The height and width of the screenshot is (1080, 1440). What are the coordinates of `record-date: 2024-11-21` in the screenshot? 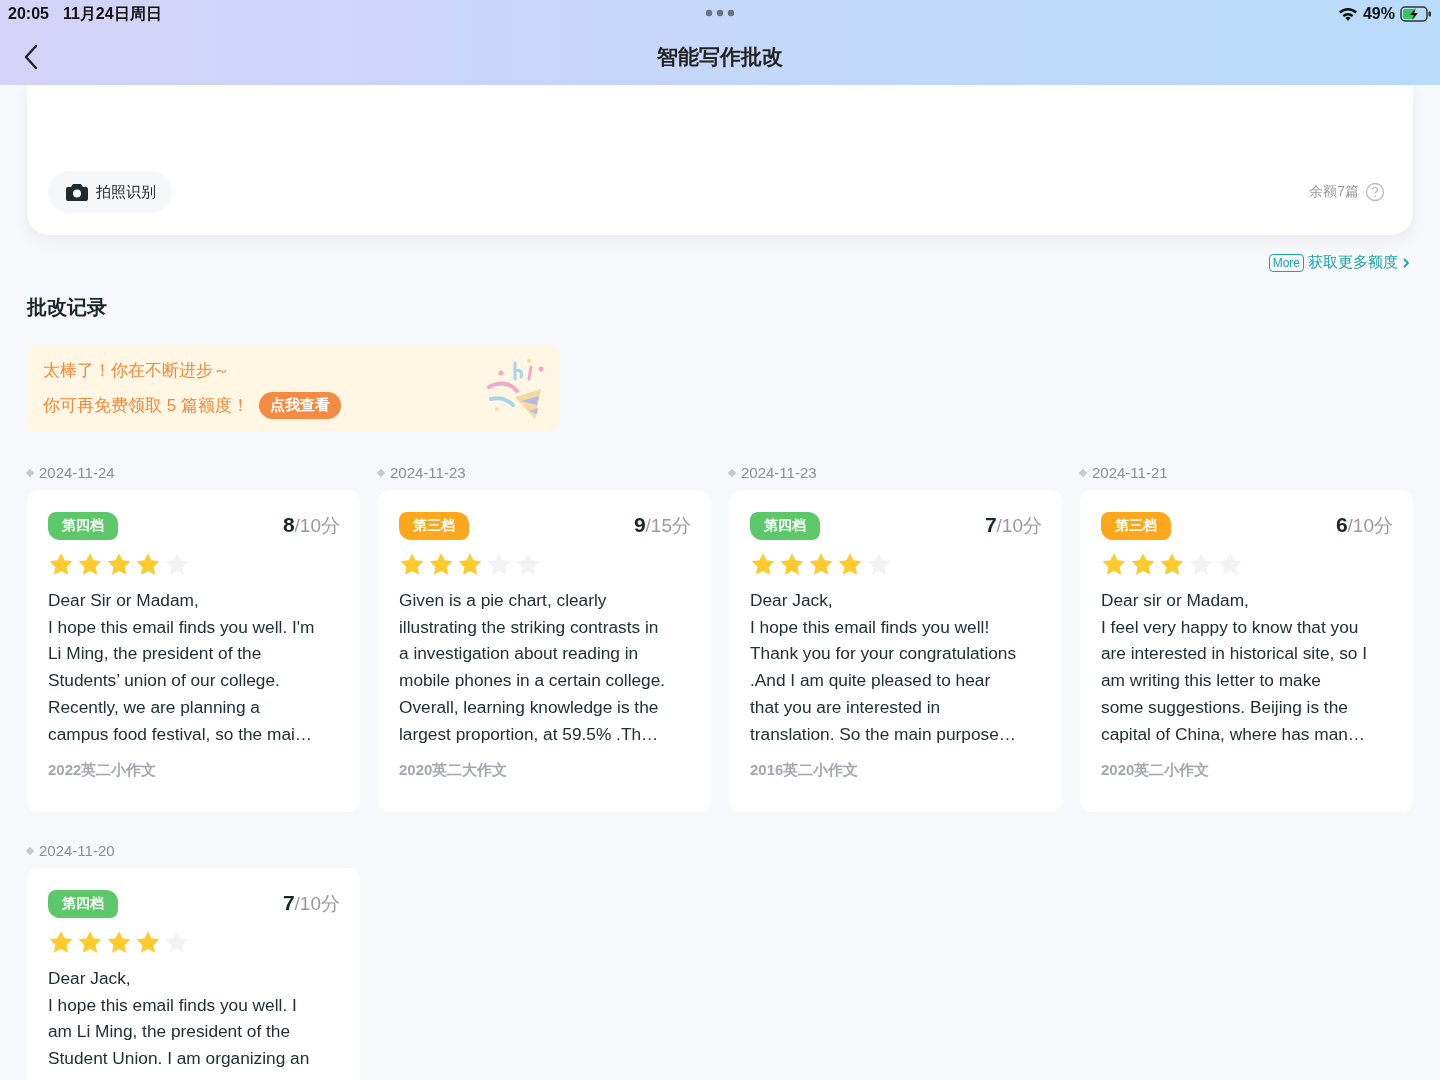 It's located at (1246, 472).